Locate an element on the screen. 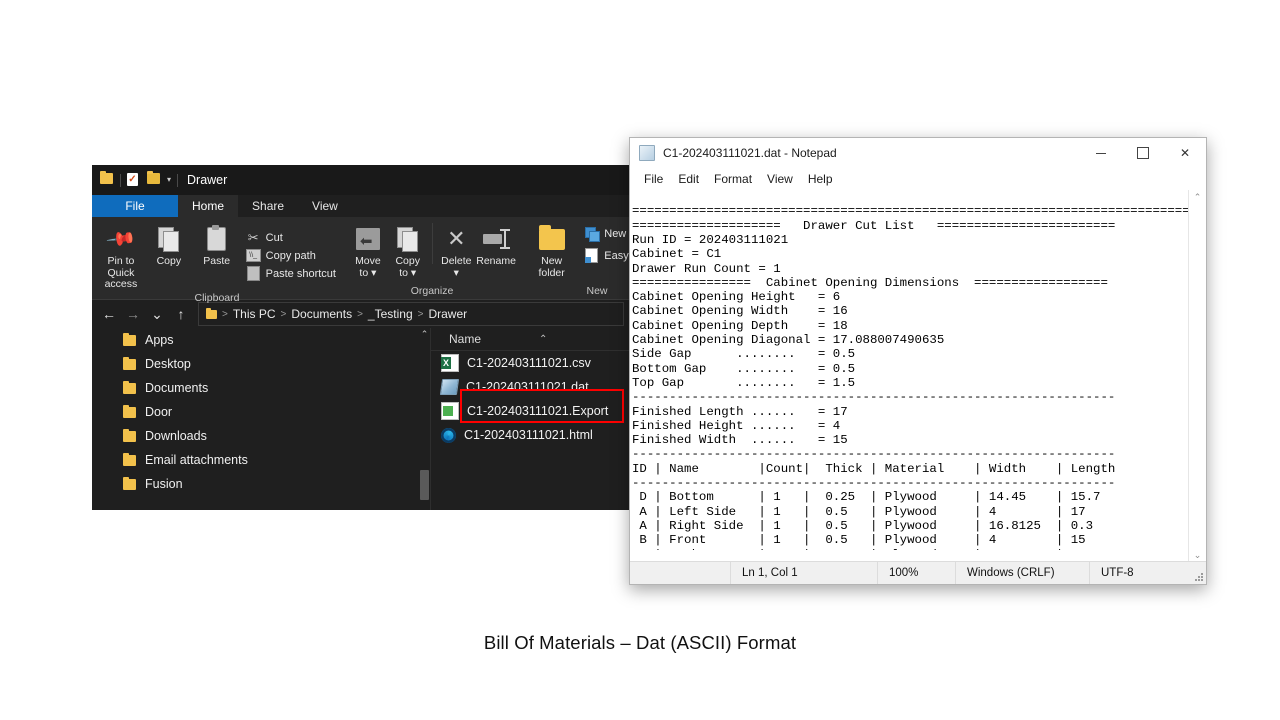 The height and width of the screenshot is (720, 1280). sidebar-item-apps: Apps is located at coordinates (261, 340).